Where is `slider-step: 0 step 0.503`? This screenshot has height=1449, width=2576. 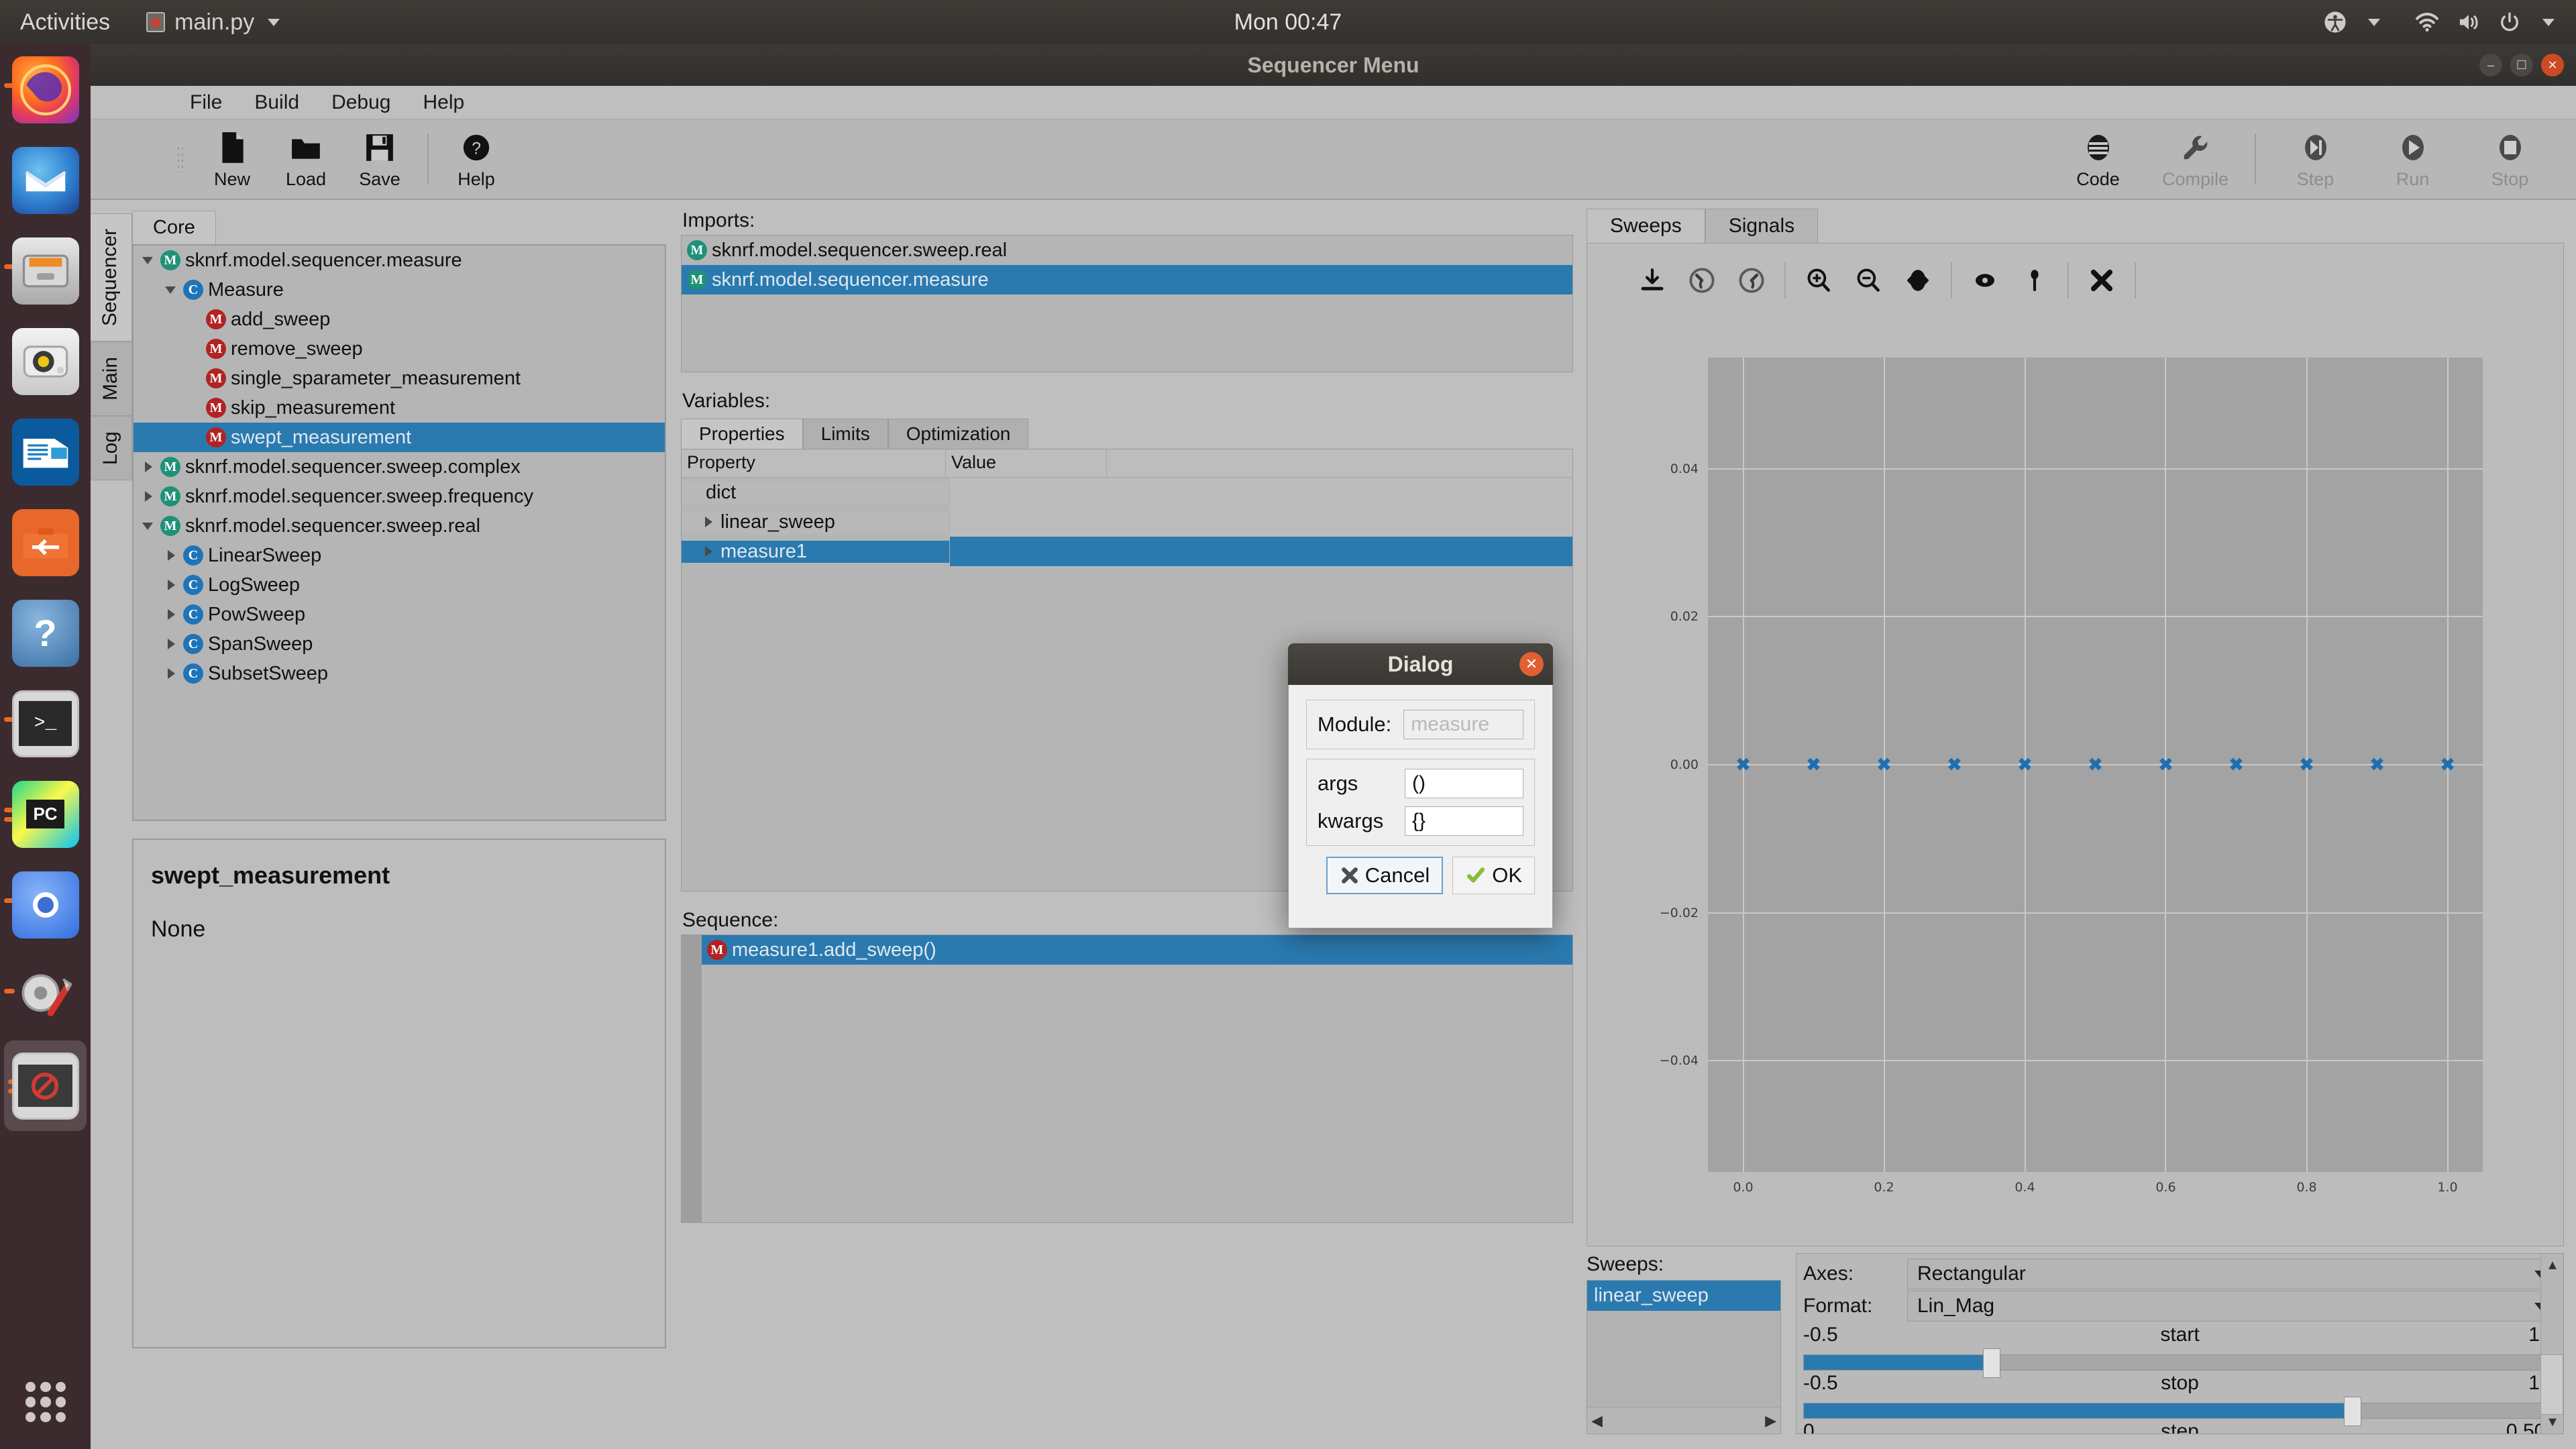
slider-step: 0 step 0.503 is located at coordinates (2180, 1427).